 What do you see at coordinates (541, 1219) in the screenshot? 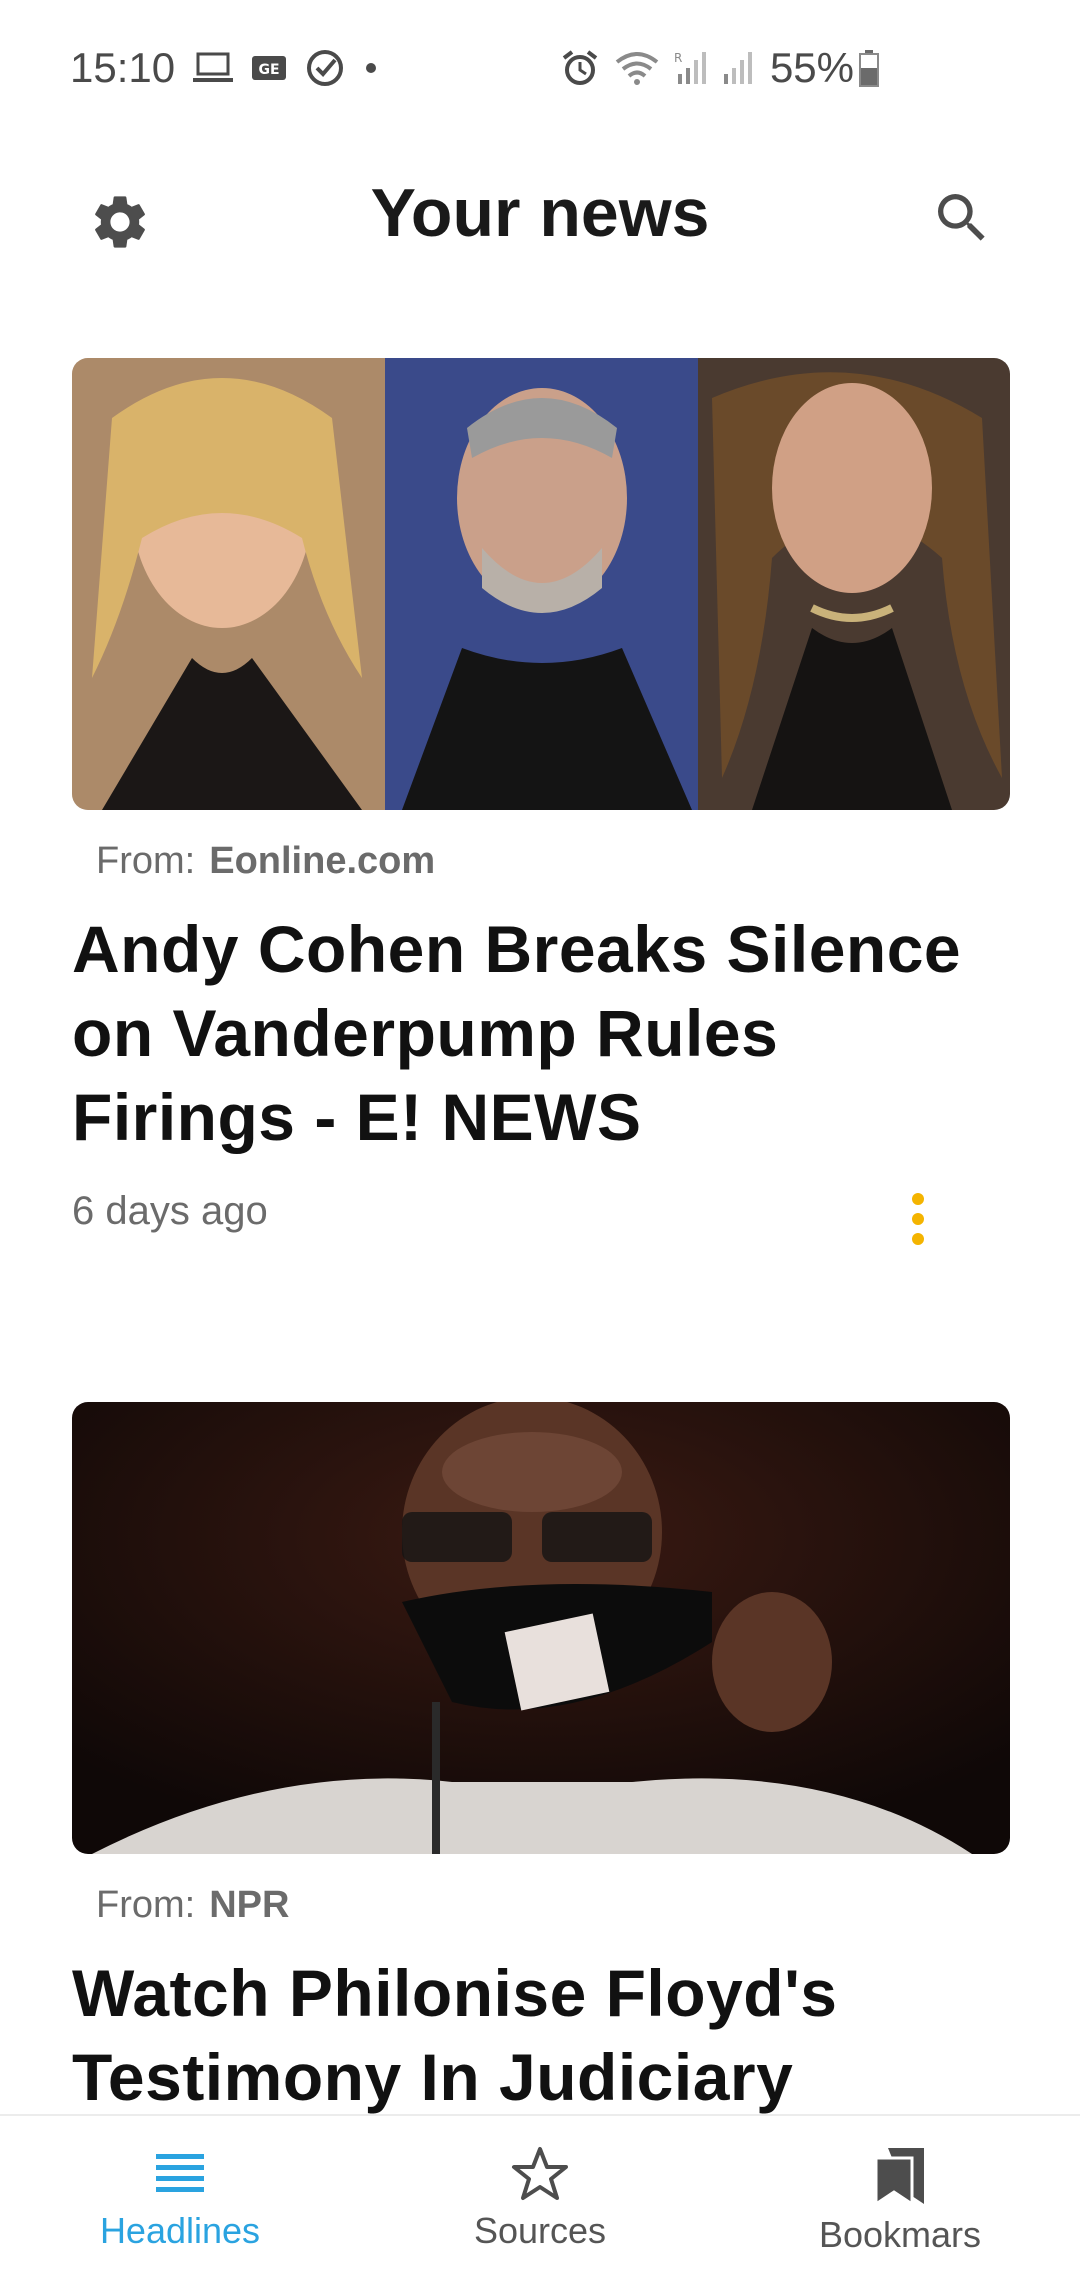
I see `card-meta: 6 days ago` at bounding box center [541, 1219].